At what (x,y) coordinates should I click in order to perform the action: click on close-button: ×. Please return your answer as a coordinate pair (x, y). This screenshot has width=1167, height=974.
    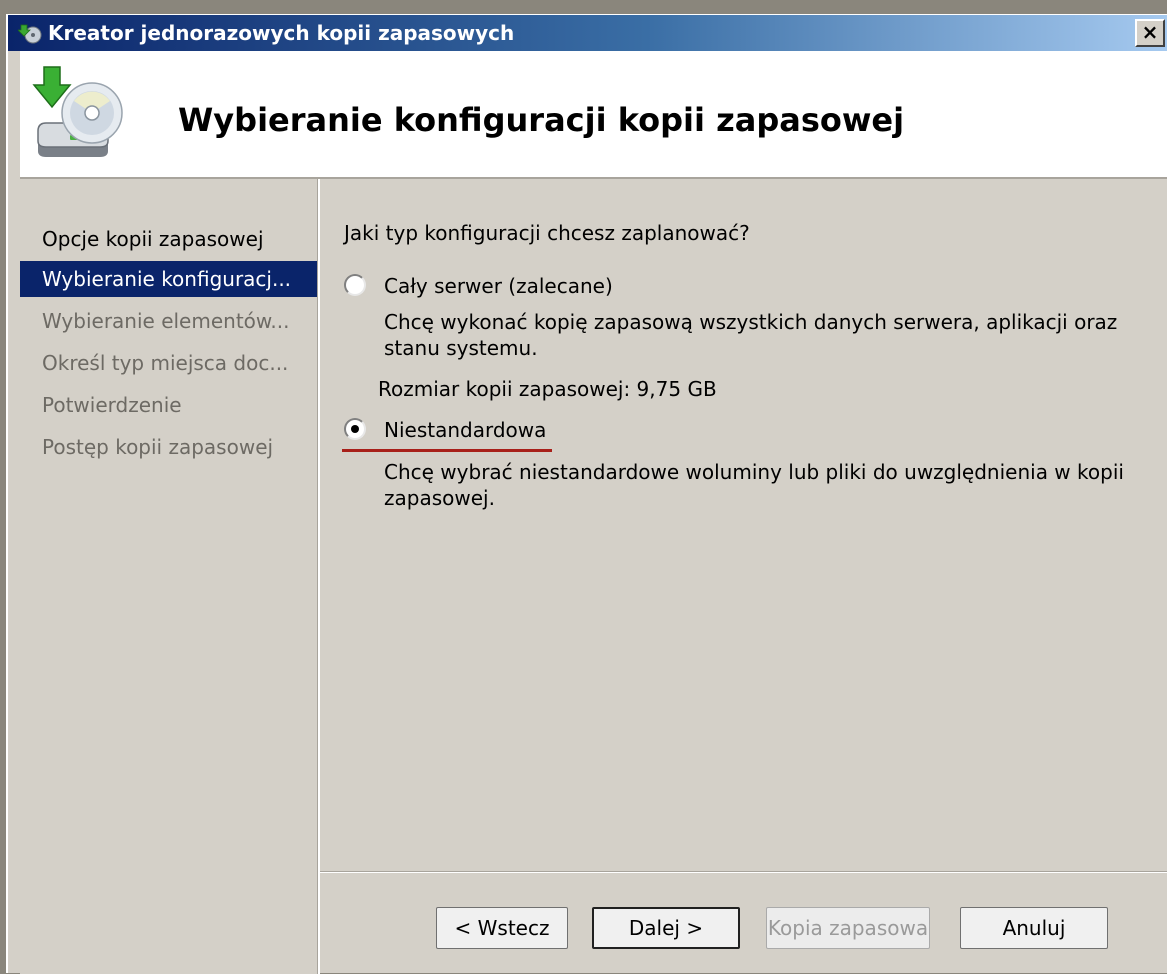
    Looking at the image, I should click on (1150, 33).